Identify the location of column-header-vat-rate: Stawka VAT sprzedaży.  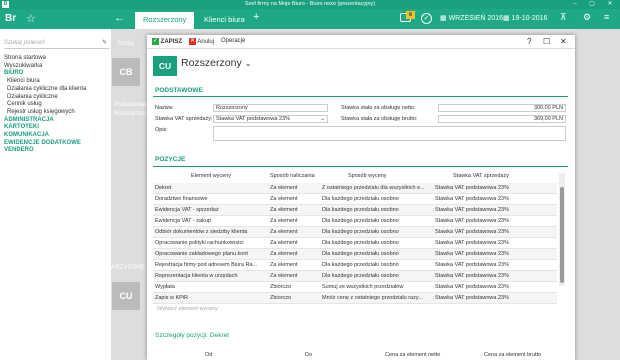
(481, 178).